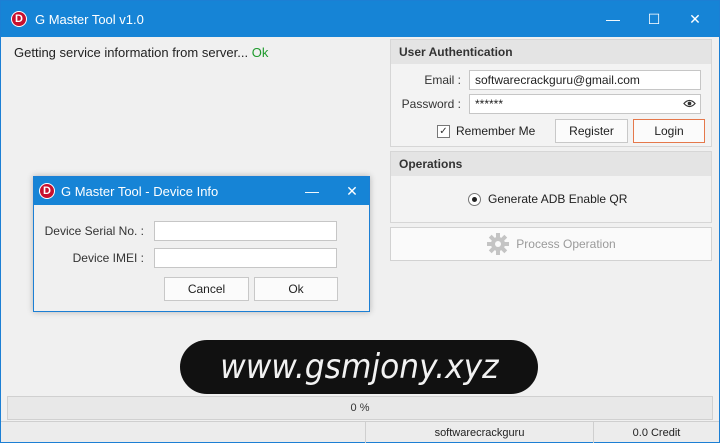  I want to click on operations-header: Operations, so click(551, 164).